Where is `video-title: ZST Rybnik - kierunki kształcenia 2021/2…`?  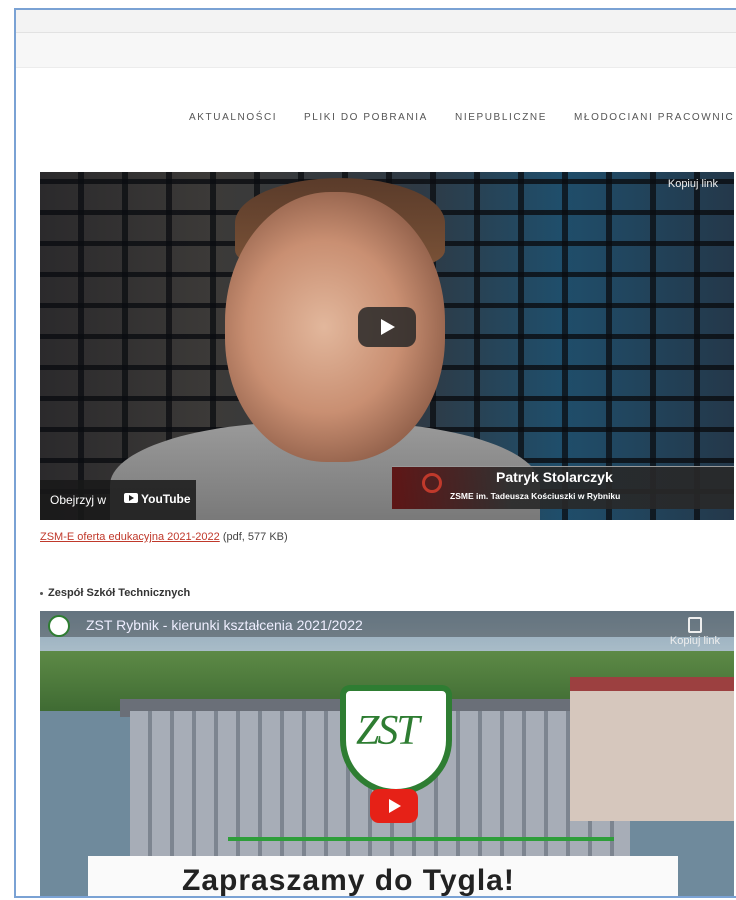 video-title: ZST Rybnik - kierunki kształcenia 2021/2… is located at coordinates (224, 625).